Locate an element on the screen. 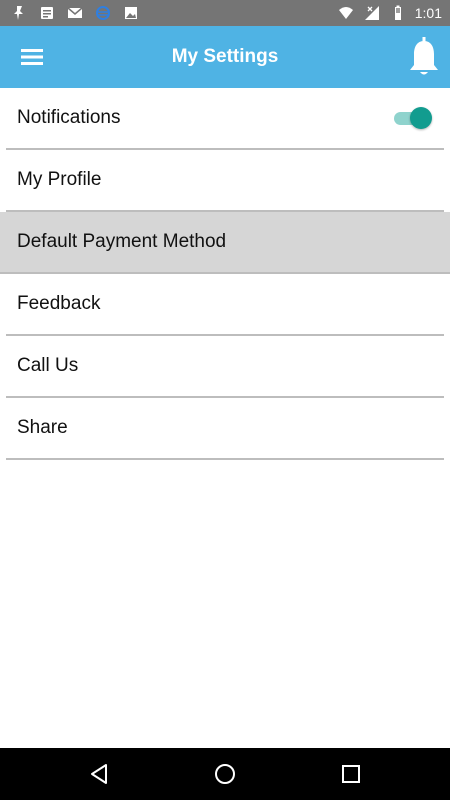  page-title: My Settings is located at coordinates (225, 56).